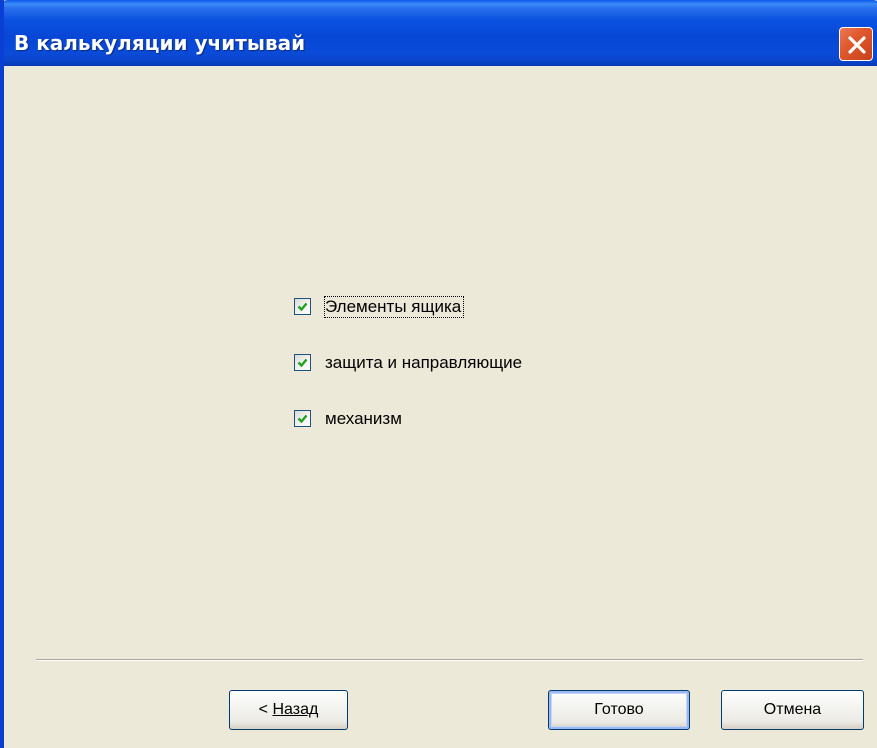 This screenshot has height=748, width=877. Describe the element at coordinates (265, 709) in the screenshot. I see `back-arrow: <` at that location.